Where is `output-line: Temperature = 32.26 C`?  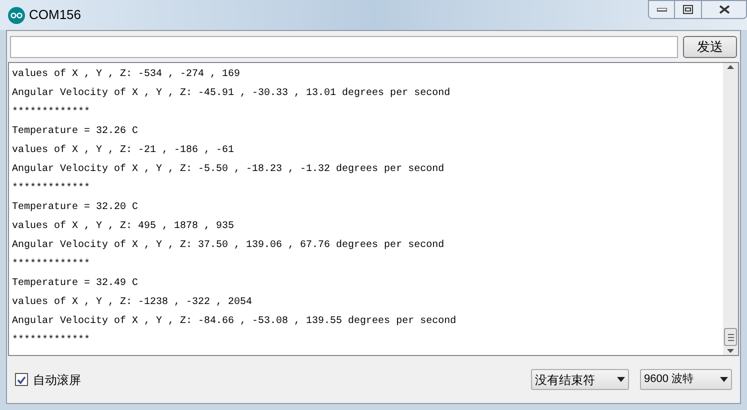 output-line: Temperature = 32.26 C is located at coordinates (76, 132).